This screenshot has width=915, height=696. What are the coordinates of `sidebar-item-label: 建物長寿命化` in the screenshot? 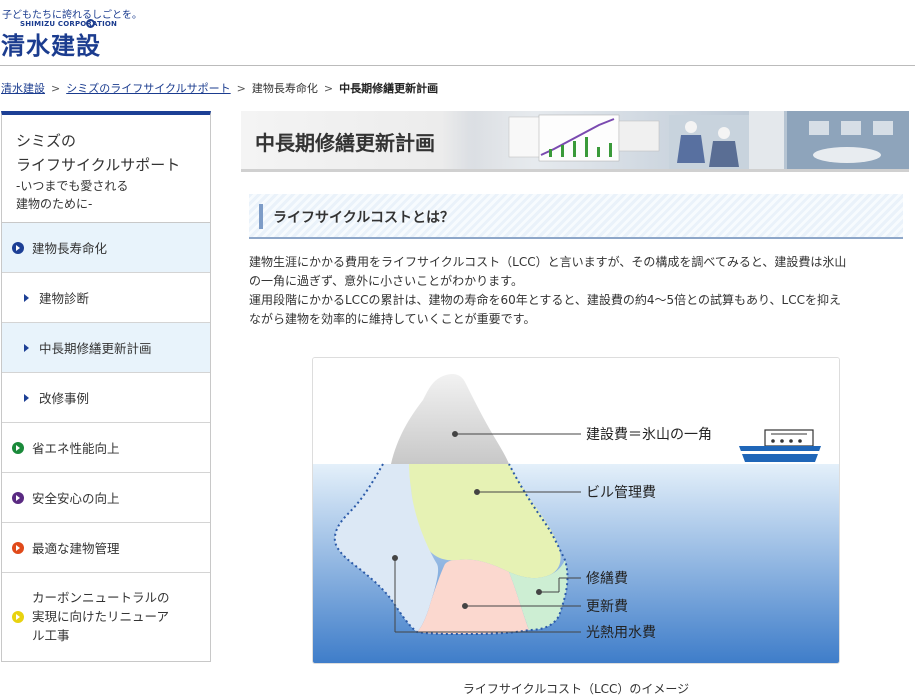 It's located at (70, 248).